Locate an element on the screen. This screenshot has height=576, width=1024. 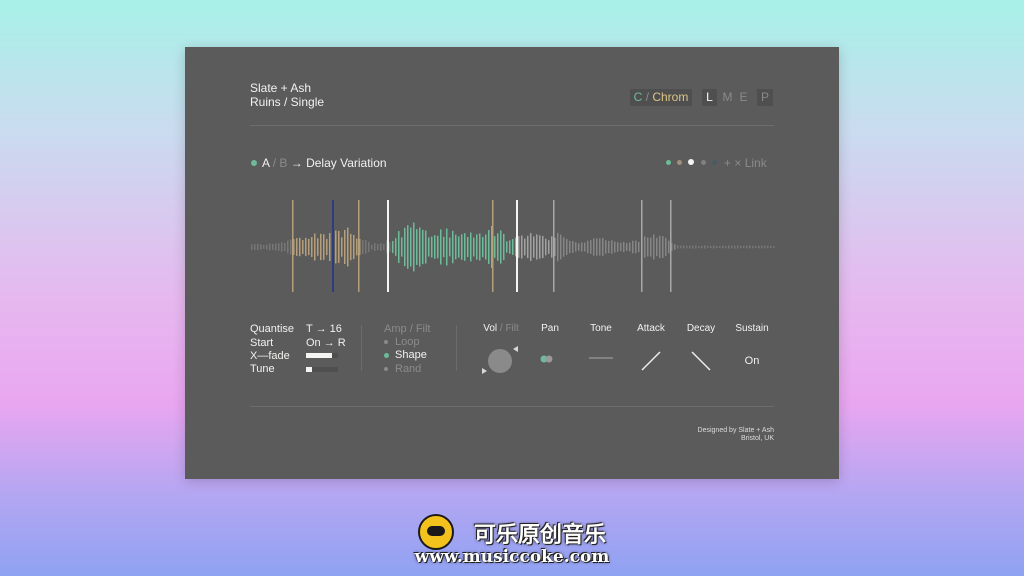
volume-knob is located at coordinates (500, 360).